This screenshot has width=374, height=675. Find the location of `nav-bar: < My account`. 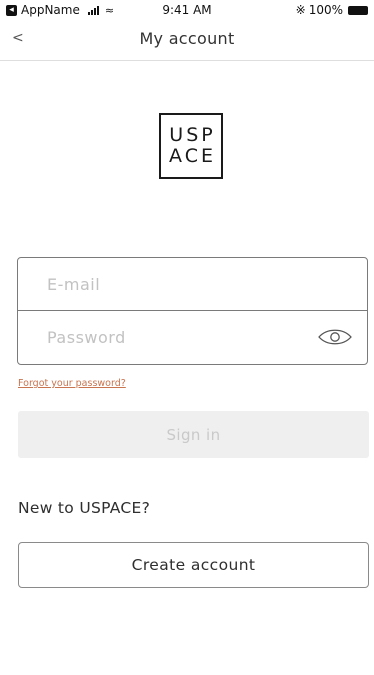

nav-bar: < My account is located at coordinates (187, 42).